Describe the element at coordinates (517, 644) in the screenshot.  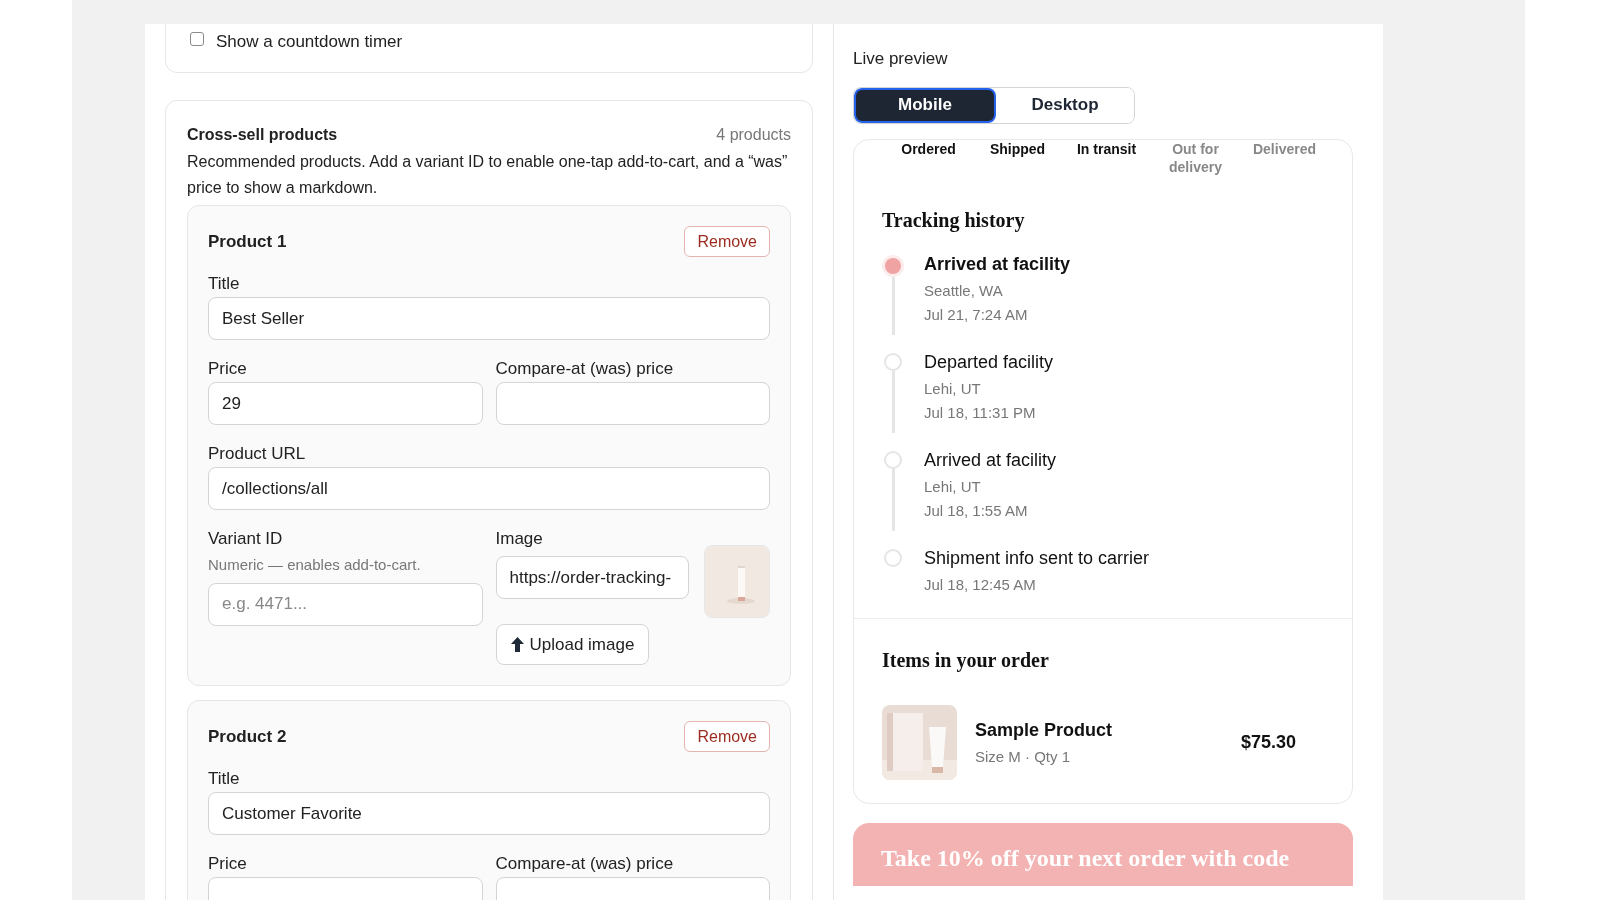
I see `upload-icon` at that location.